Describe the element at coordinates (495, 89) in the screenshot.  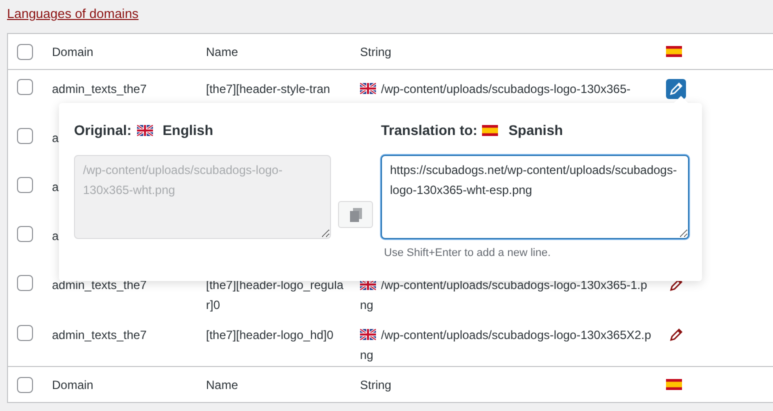
I see `string-cell: /wp-content/uploads/scubadogs-logo-130x365-` at that location.